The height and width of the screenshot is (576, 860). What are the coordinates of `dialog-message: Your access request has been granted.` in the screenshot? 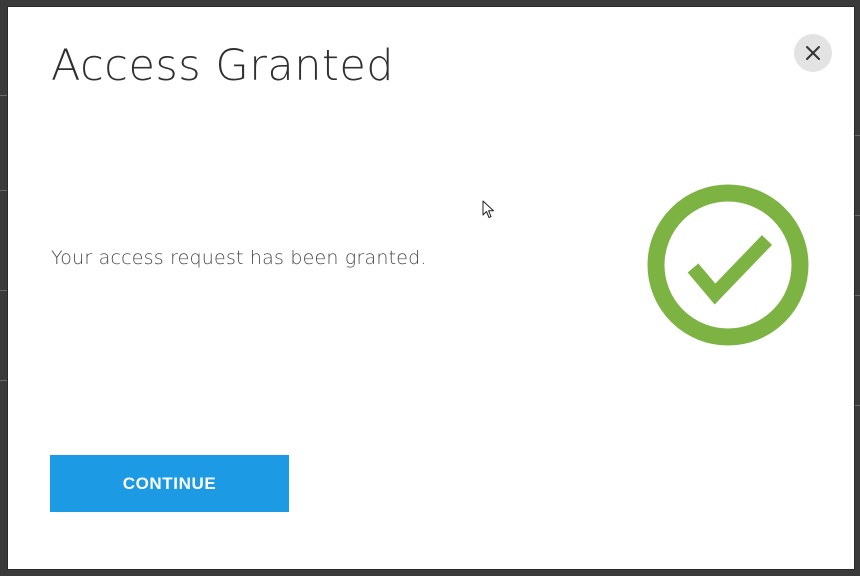 It's located at (239, 258).